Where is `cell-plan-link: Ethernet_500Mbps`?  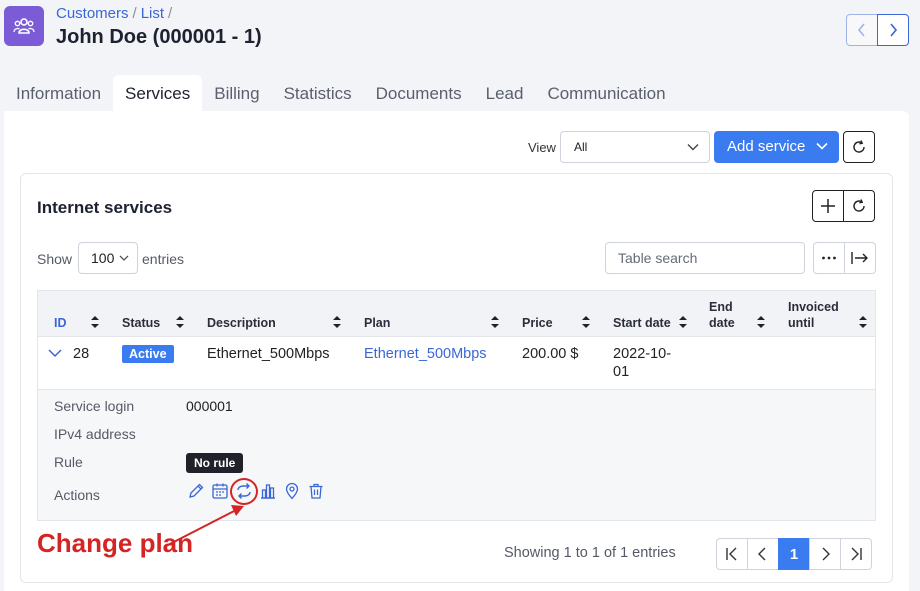 cell-plan-link: Ethernet_500Mbps is located at coordinates (425, 354).